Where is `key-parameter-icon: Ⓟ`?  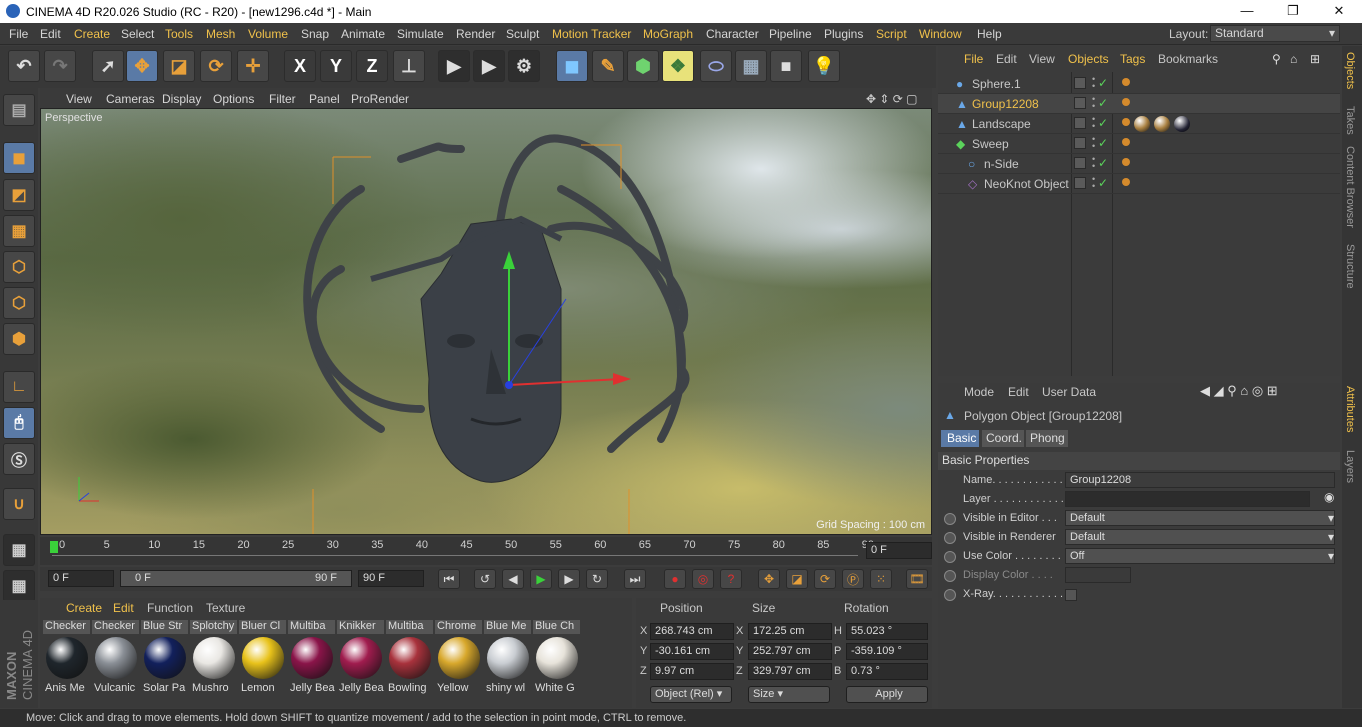
key-parameter-icon: Ⓟ is located at coordinates (853, 579).